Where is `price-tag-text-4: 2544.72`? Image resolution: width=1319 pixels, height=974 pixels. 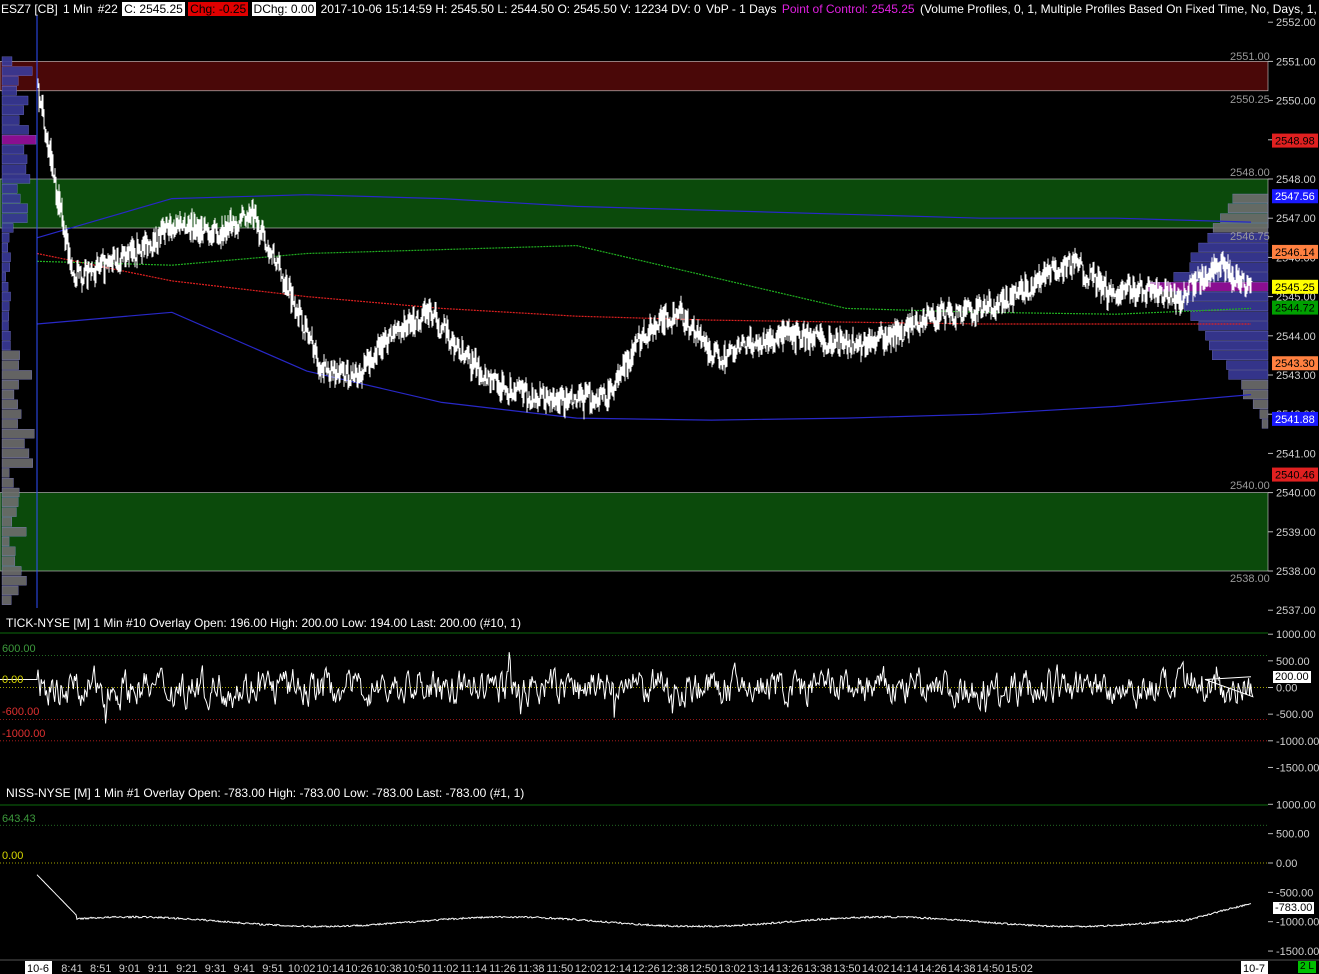
price-tag-text-4: 2544.72 is located at coordinates (1295, 309).